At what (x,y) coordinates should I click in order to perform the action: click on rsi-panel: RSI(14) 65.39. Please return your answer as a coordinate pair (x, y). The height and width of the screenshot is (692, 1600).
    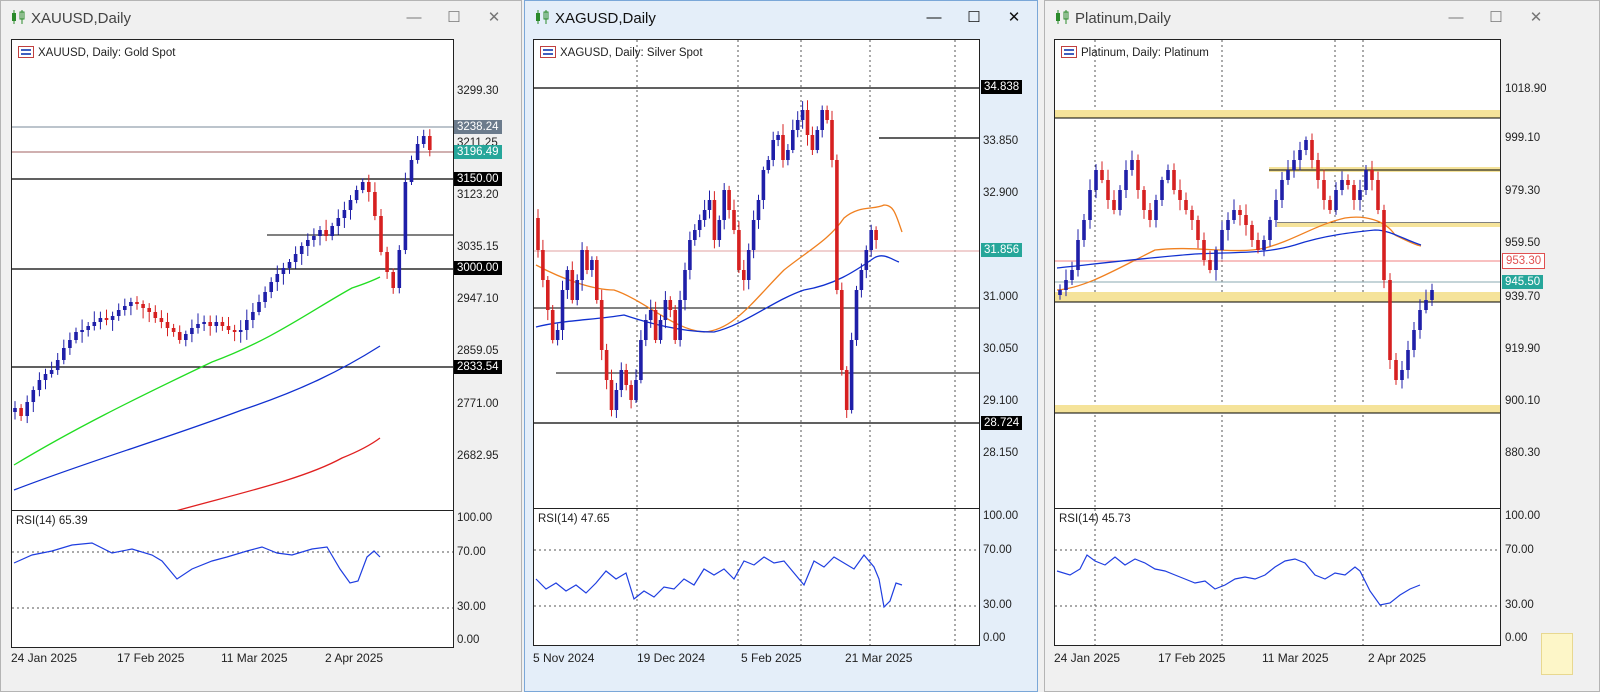
    Looking at the image, I should click on (232, 579).